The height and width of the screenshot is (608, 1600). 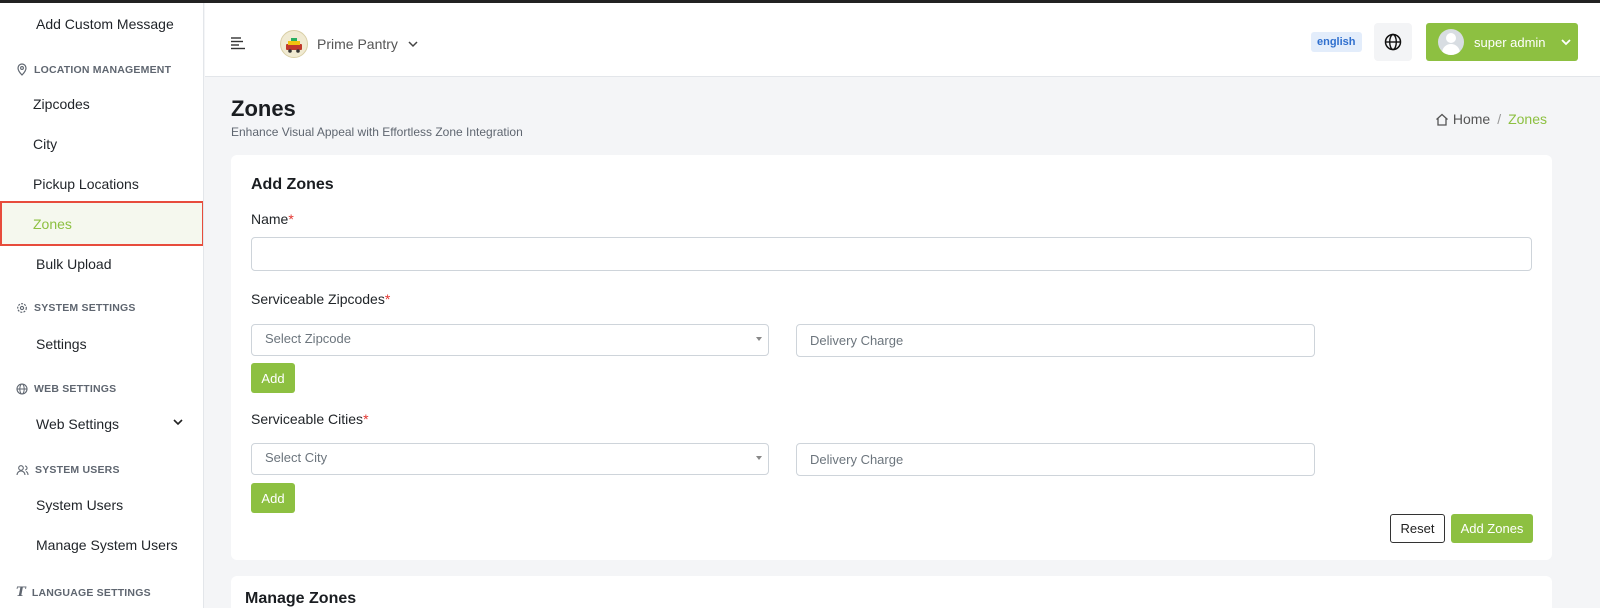 I want to click on home-icon, so click(x=1441, y=119).